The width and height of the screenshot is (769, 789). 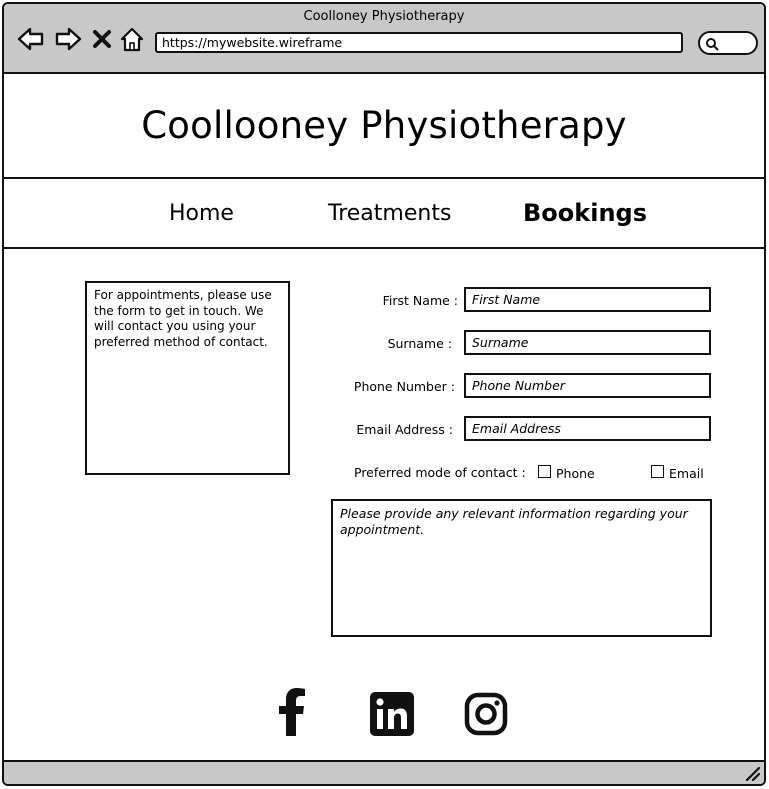 What do you see at coordinates (657, 471) in the screenshot?
I see `email-checkbox` at bounding box center [657, 471].